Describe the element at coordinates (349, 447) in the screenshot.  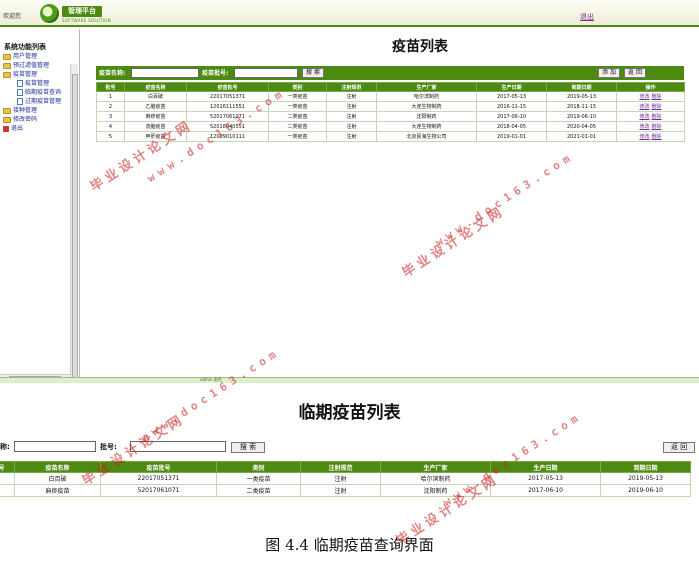
I see `search-bar: 称: 批号: 搜 索 返 回` at that location.